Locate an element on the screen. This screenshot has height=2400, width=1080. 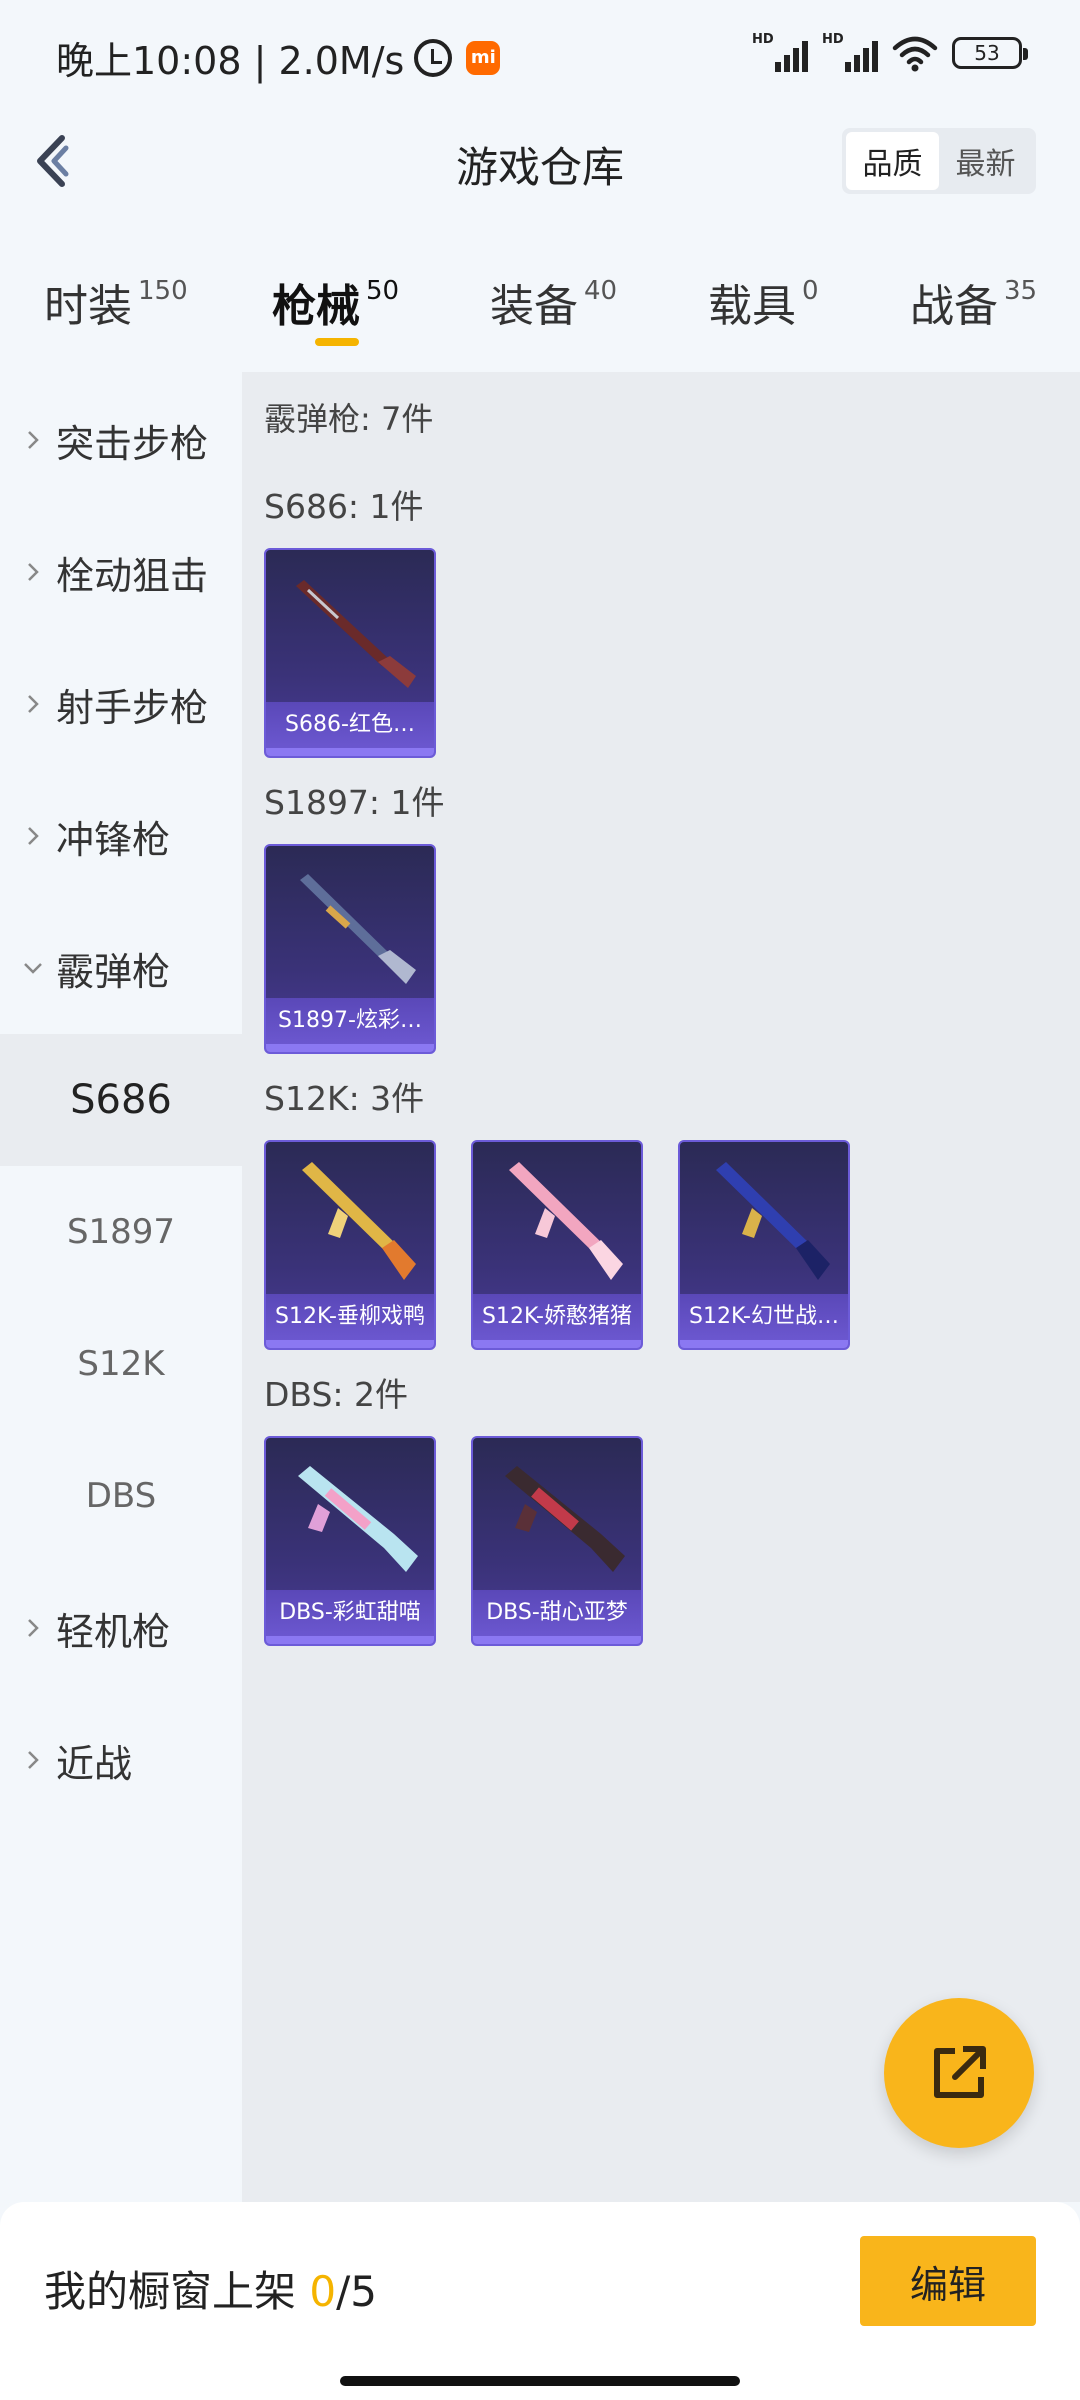
item-card: DBS-彩虹甜喵 is located at coordinates (350, 1541).